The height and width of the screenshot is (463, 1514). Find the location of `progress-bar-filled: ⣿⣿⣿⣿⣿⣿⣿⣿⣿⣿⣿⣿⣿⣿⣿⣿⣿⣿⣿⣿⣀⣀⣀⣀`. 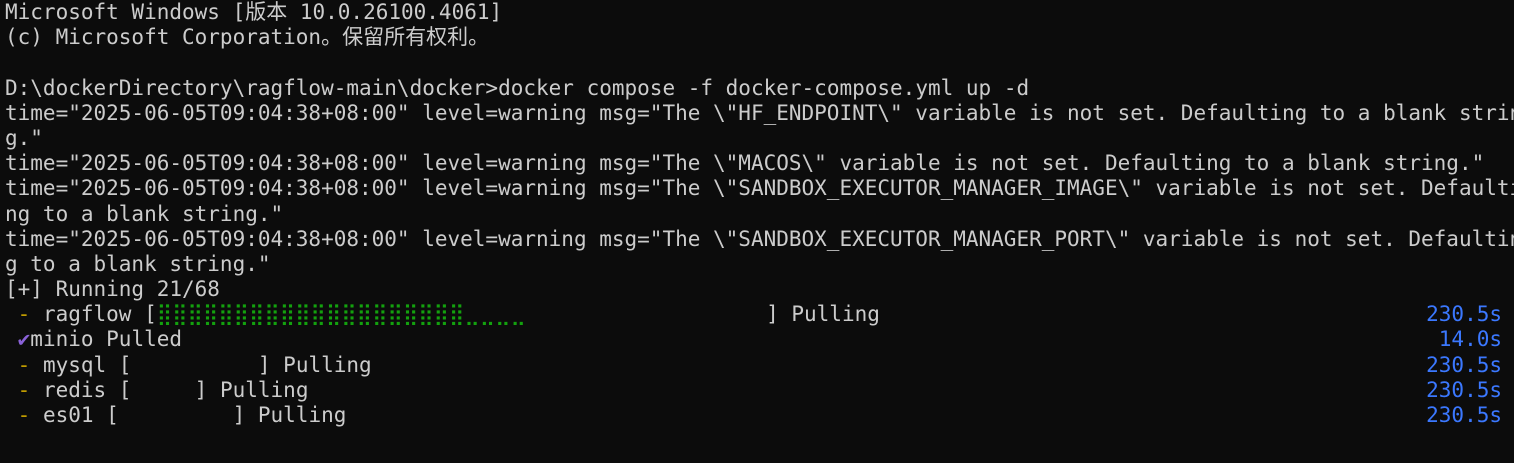

progress-bar-filled: ⣿⣿⣿⣿⣿⣿⣿⣿⣿⣿⣿⣿⣿⣿⣿⣿⣿⣿⣿⣿⣀⣀⣀⣀ is located at coordinates (341, 314).